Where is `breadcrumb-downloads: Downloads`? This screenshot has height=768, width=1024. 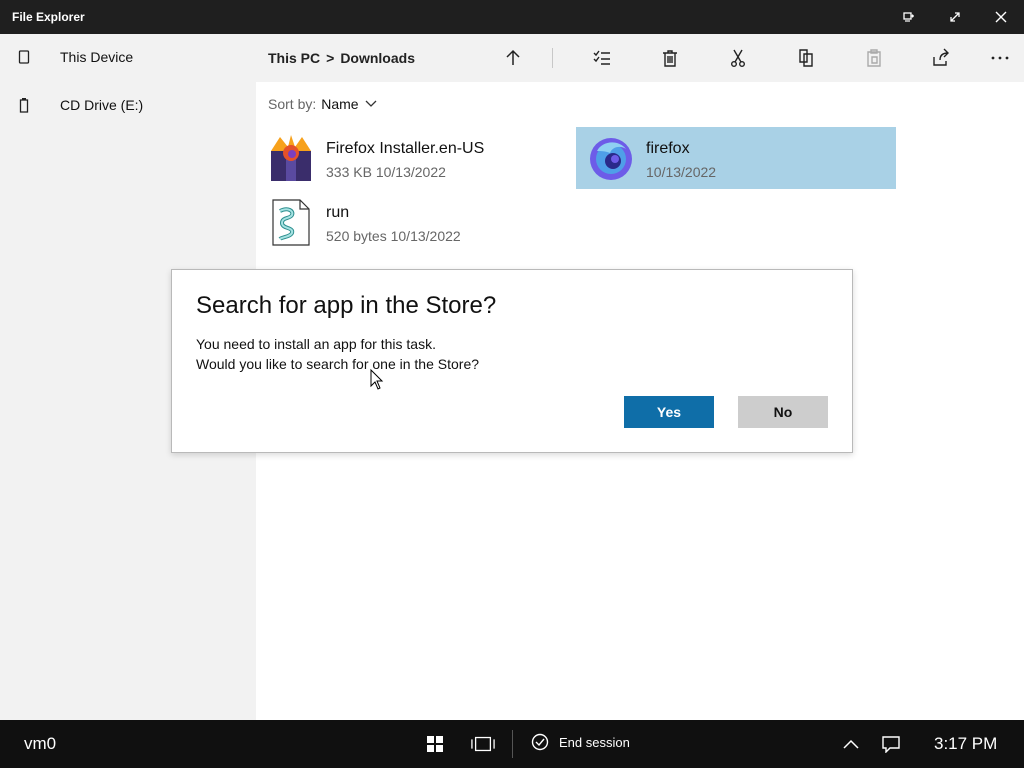
breadcrumb-downloads: Downloads is located at coordinates (377, 58).